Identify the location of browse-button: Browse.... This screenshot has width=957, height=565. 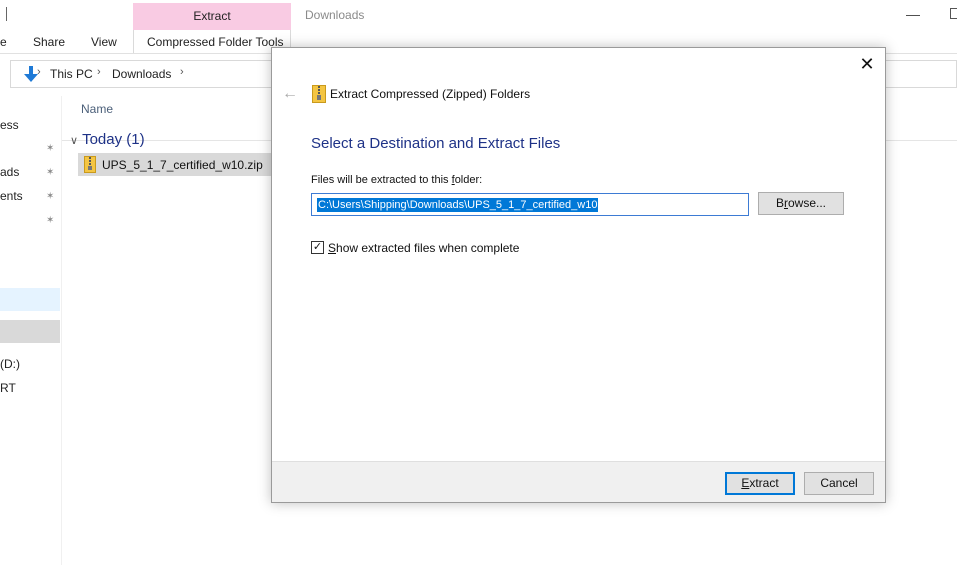
(801, 203).